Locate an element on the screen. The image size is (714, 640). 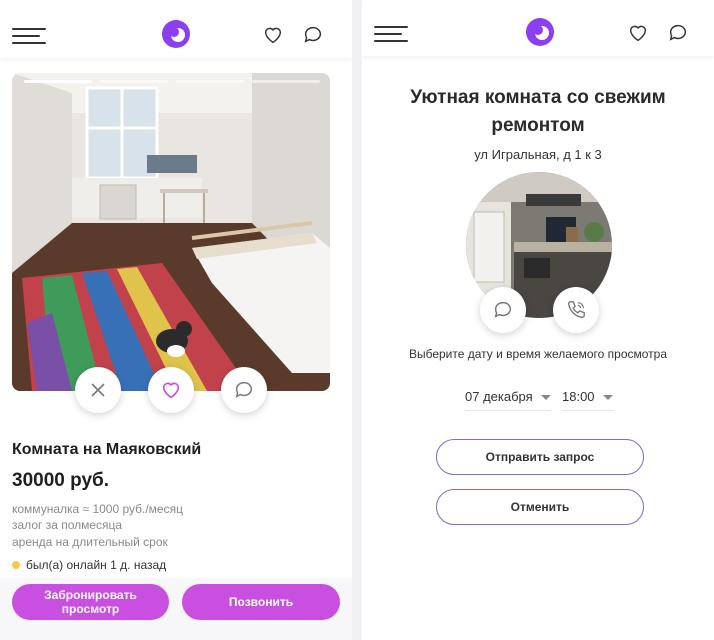
detail-utilities: коммуналка ≈ 1000 руб./месяц is located at coordinates (97, 509).